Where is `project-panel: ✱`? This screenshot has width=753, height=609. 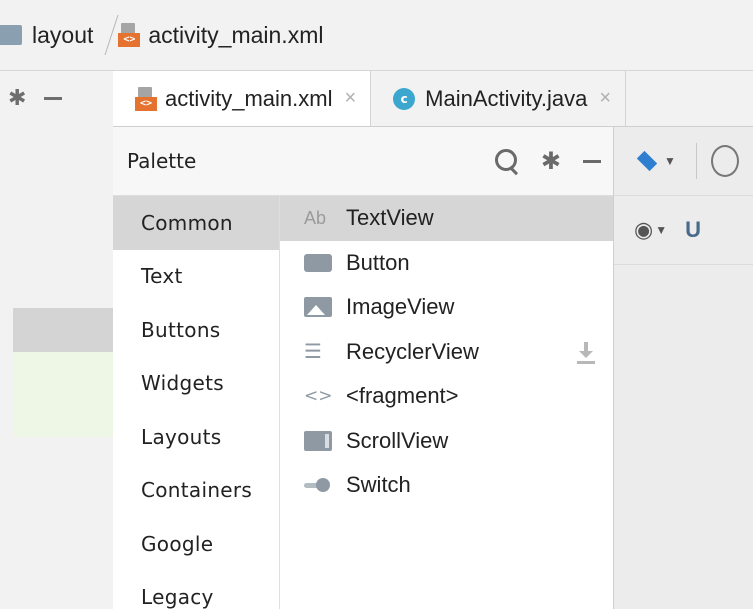 project-panel: ✱ is located at coordinates (56, 340).